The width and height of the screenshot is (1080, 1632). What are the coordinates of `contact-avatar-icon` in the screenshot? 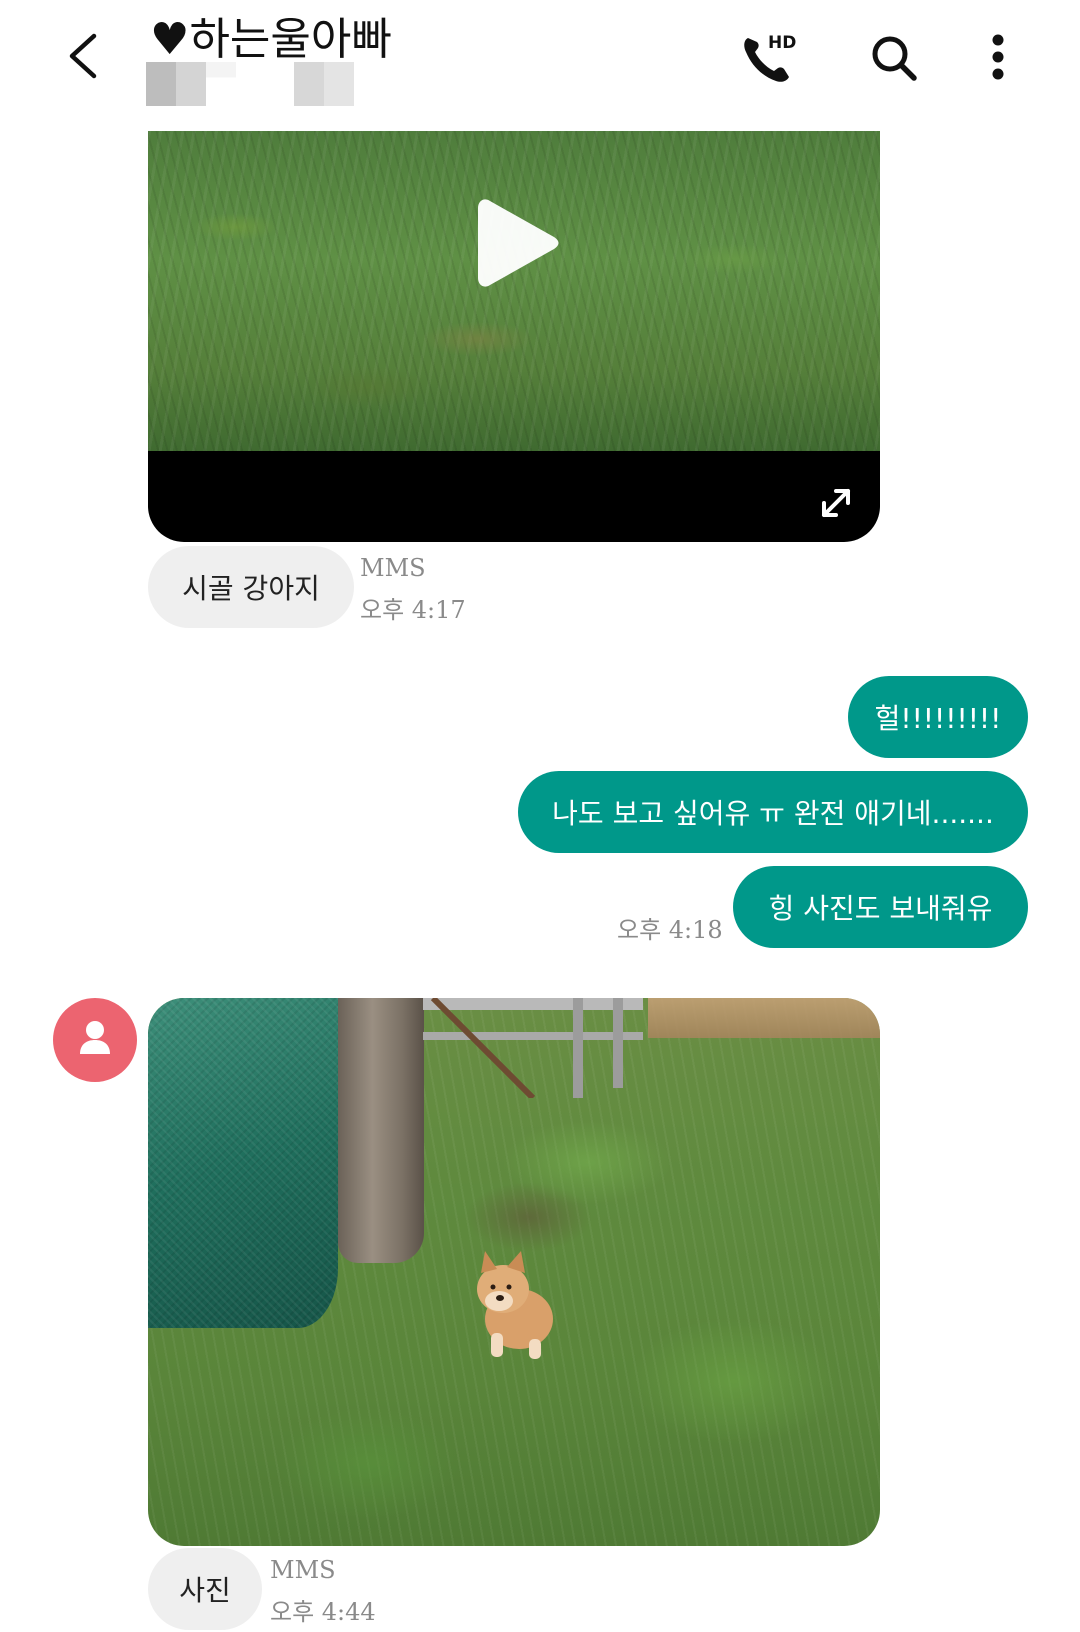 It's located at (95, 1037).